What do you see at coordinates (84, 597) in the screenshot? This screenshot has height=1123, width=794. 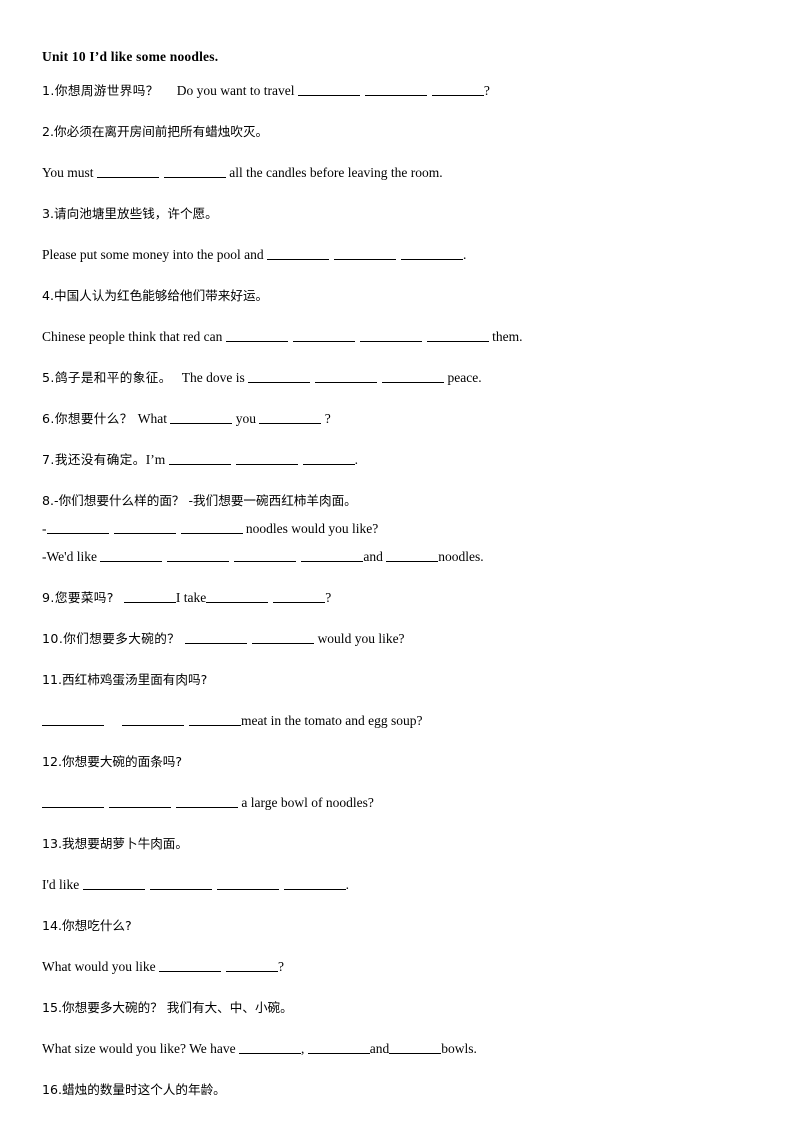 I see `item-9-chinese: 您要菜吗?` at bounding box center [84, 597].